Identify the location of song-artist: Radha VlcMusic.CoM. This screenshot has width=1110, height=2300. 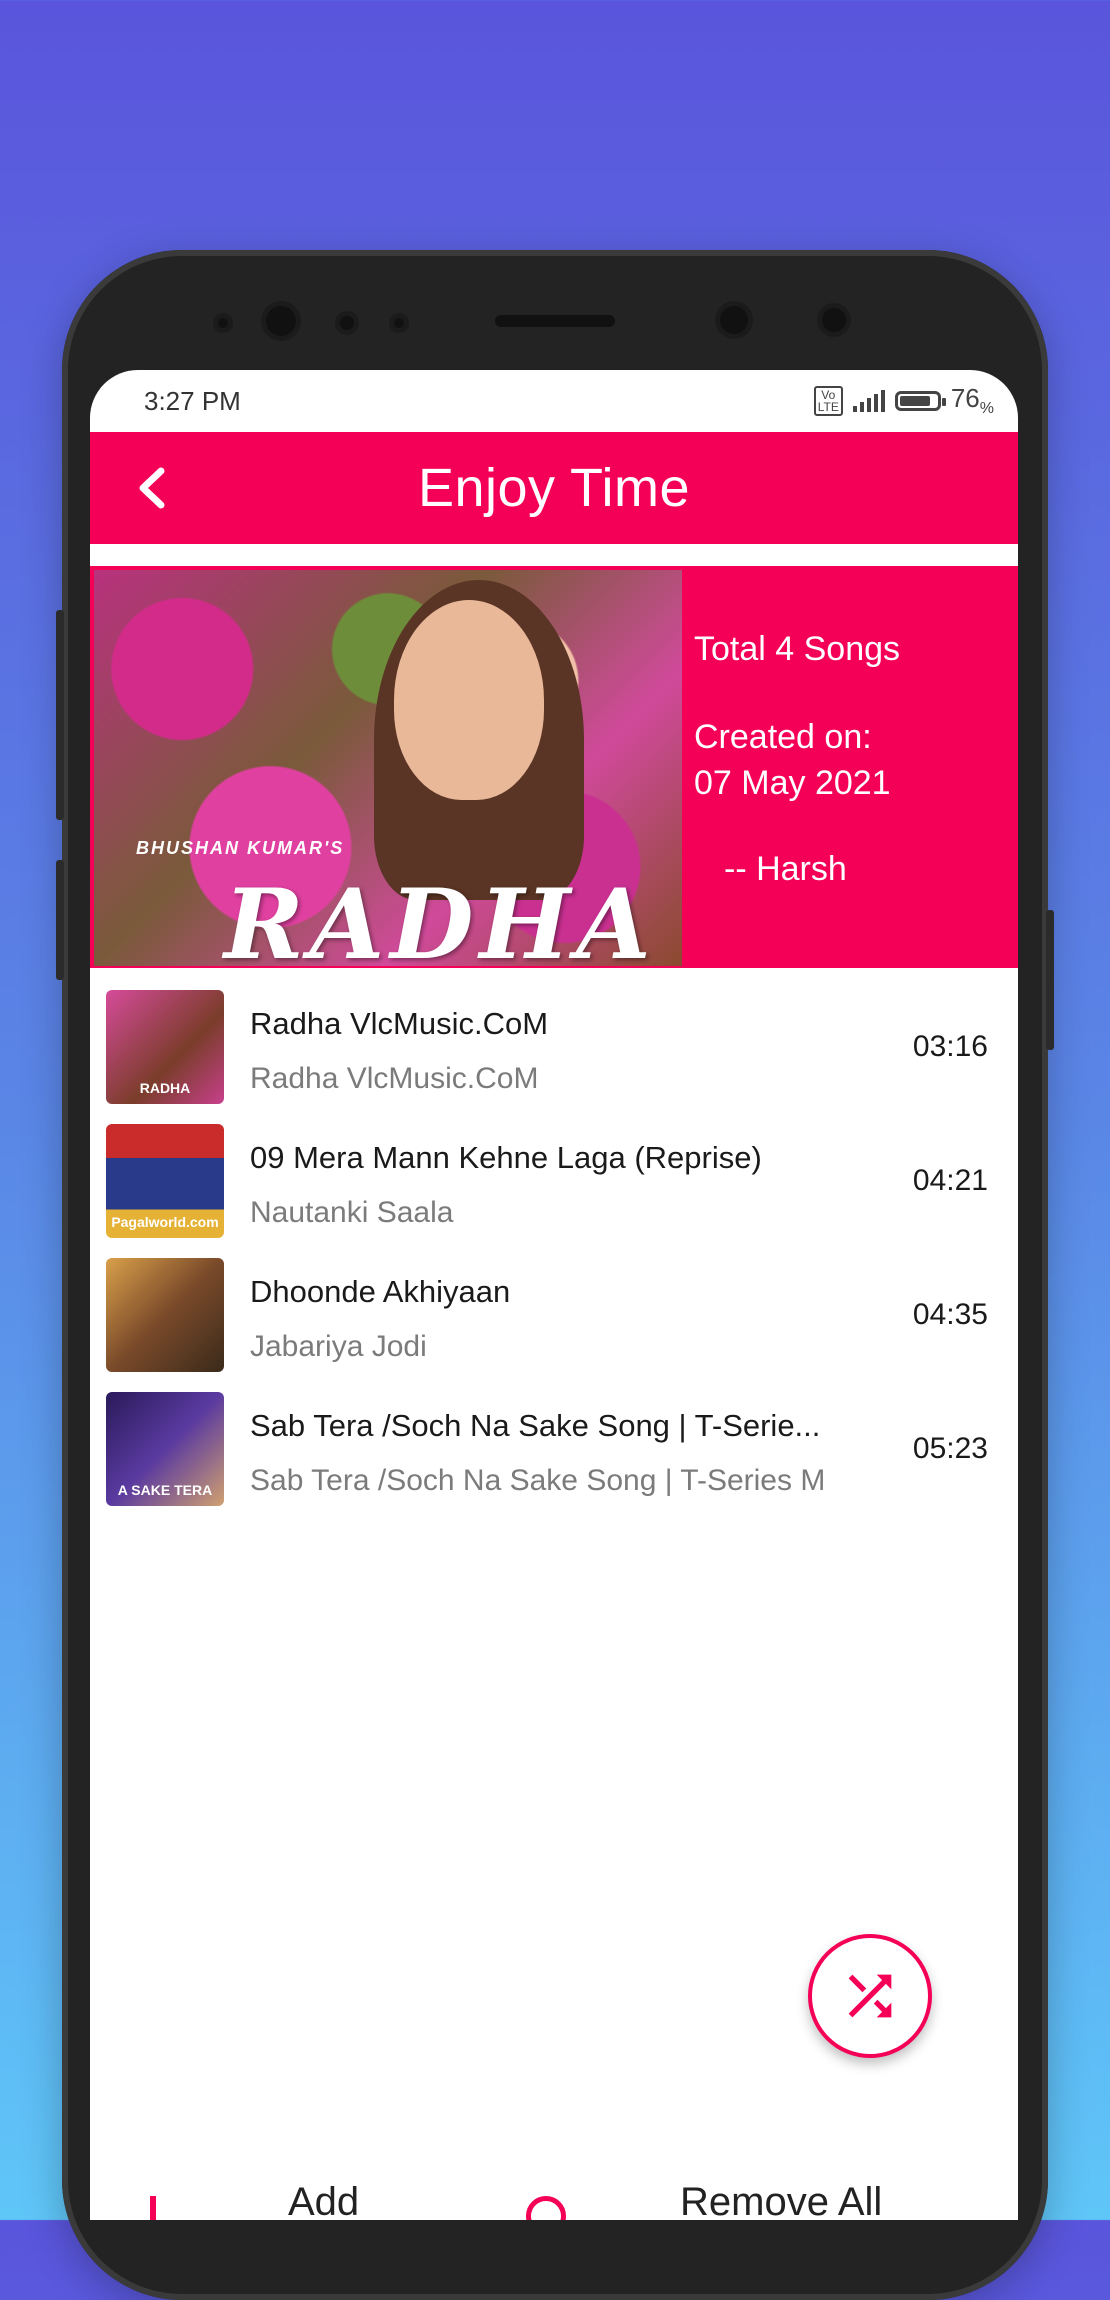
(394, 1078).